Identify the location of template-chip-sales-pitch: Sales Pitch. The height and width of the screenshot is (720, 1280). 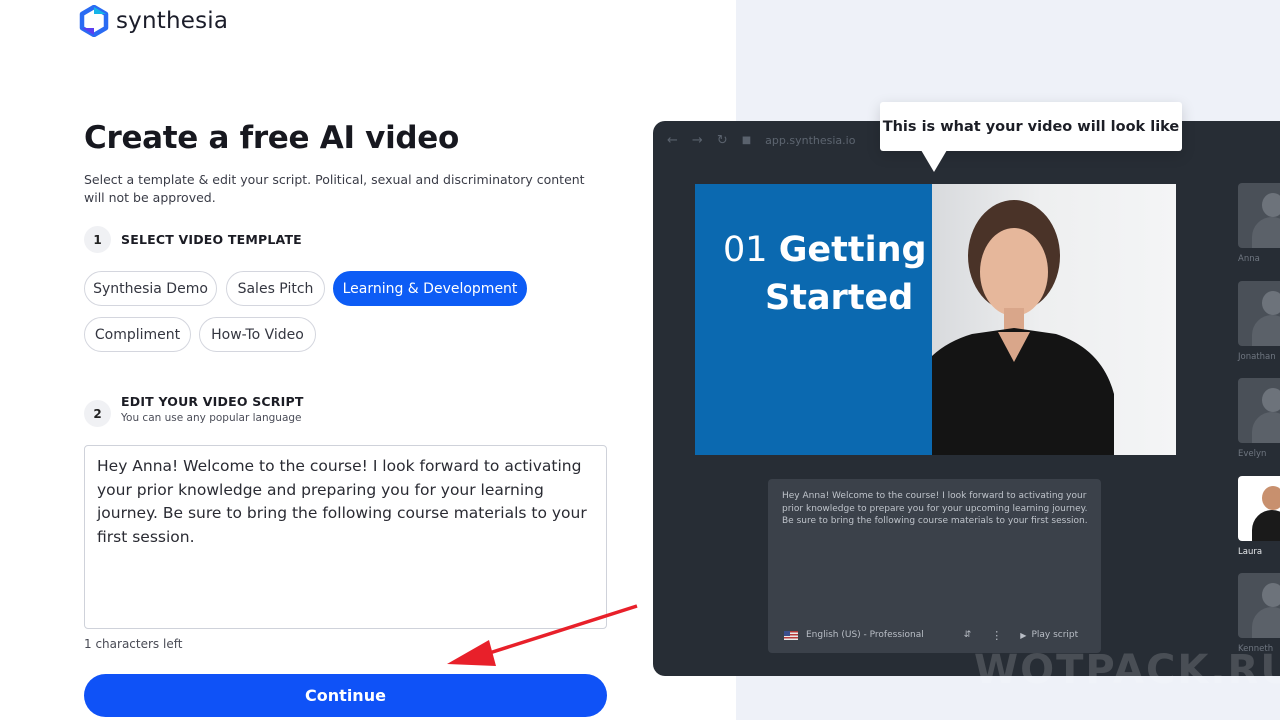
(275, 288).